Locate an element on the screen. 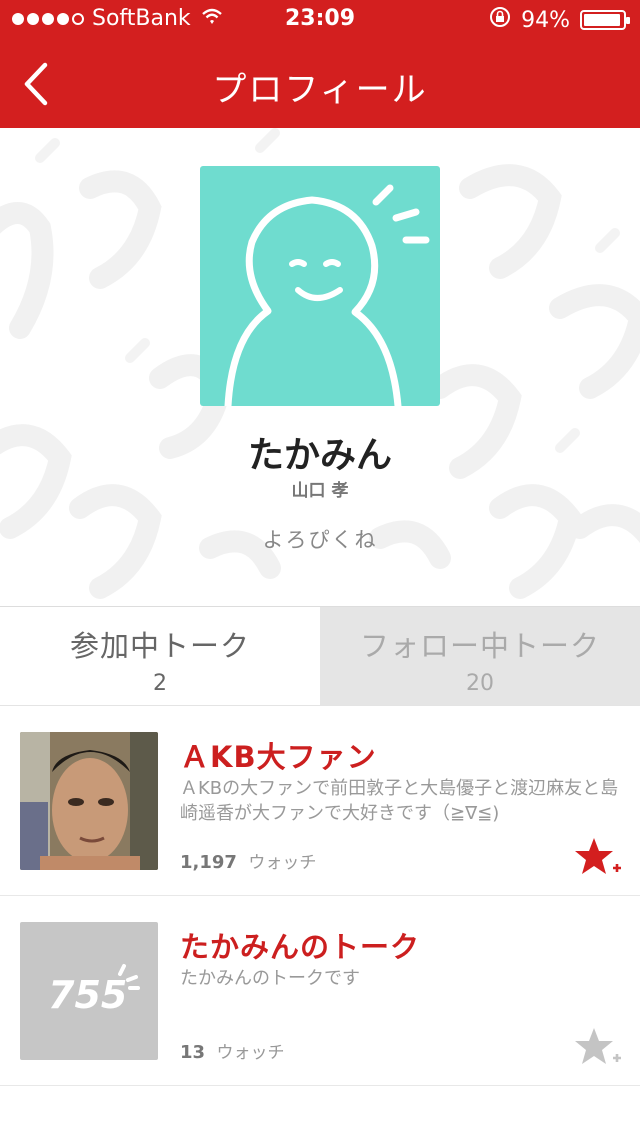  profile-avatar is located at coordinates (320, 286).